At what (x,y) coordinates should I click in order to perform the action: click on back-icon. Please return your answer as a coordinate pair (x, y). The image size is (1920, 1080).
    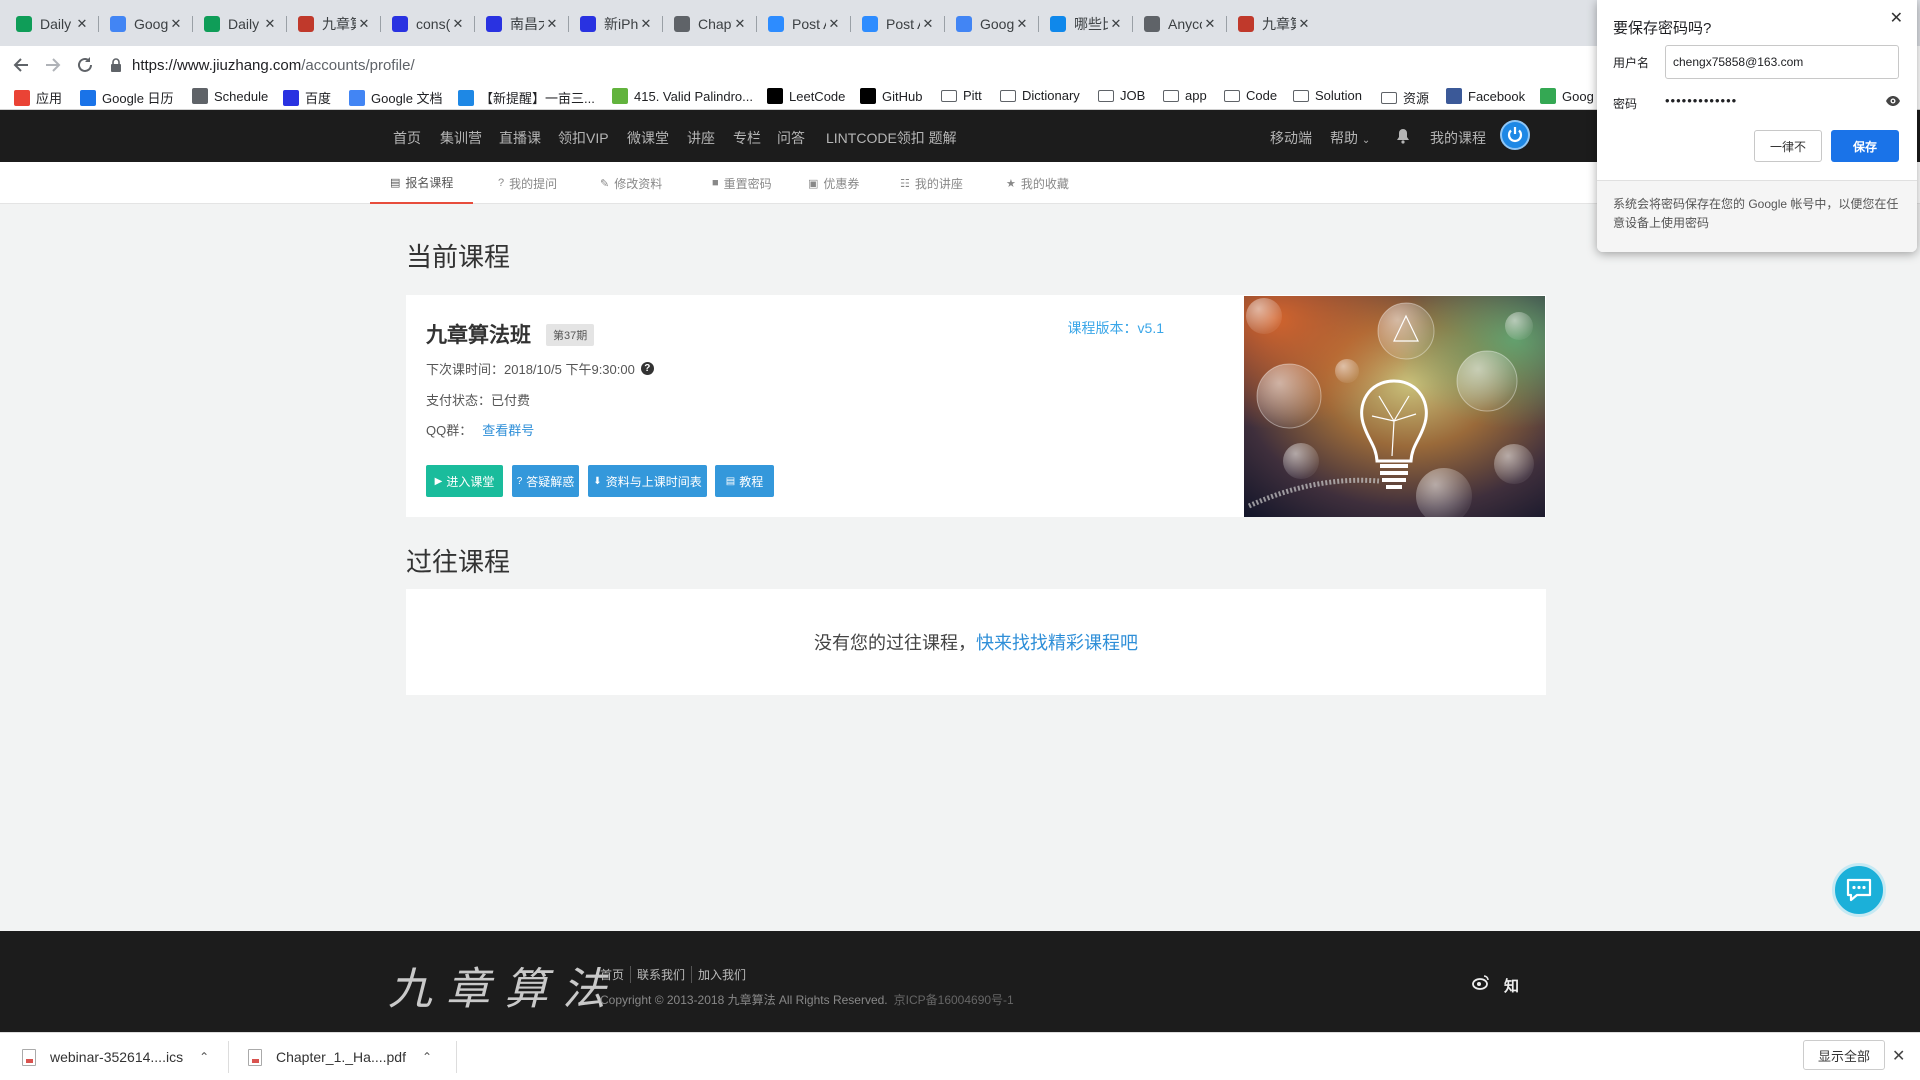
    Looking at the image, I should click on (21, 65).